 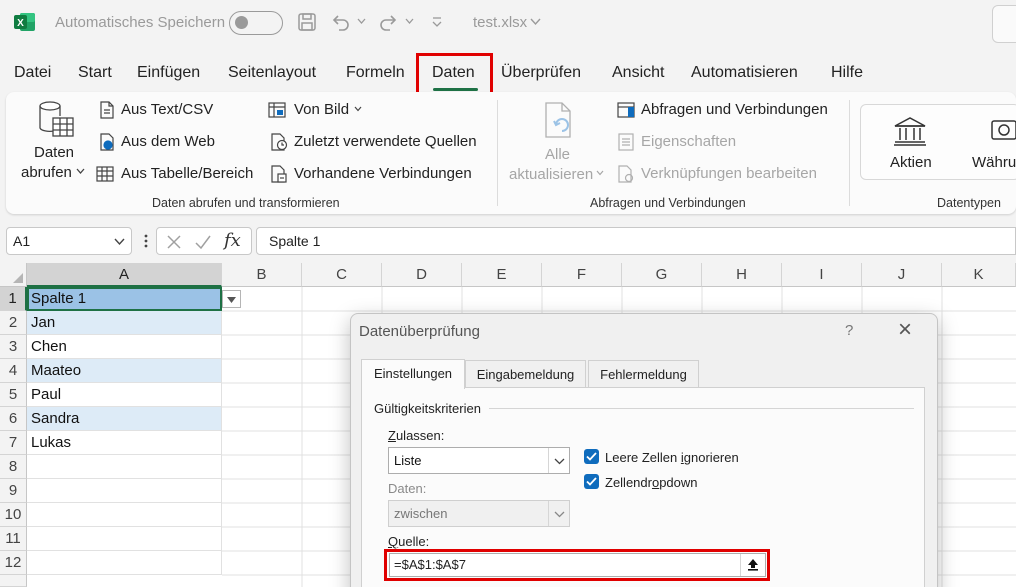 What do you see at coordinates (124, 371) in the screenshot?
I see `cell-a4: Maateo` at bounding box center [124, 371].